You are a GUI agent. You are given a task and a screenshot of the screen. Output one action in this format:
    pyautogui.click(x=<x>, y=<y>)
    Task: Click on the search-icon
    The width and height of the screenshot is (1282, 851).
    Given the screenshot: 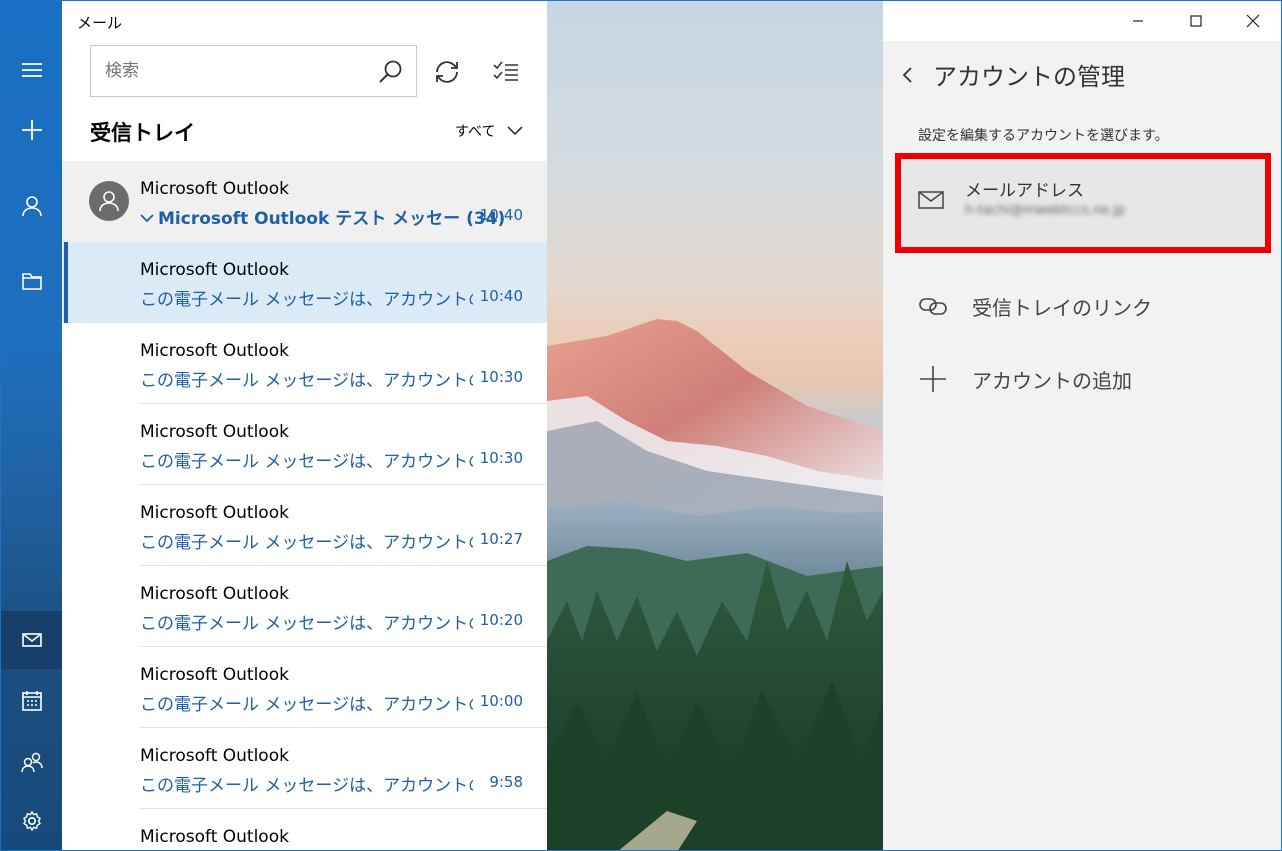 What is the action you would take?
    pyautogui.click(x=391, y=72)
    